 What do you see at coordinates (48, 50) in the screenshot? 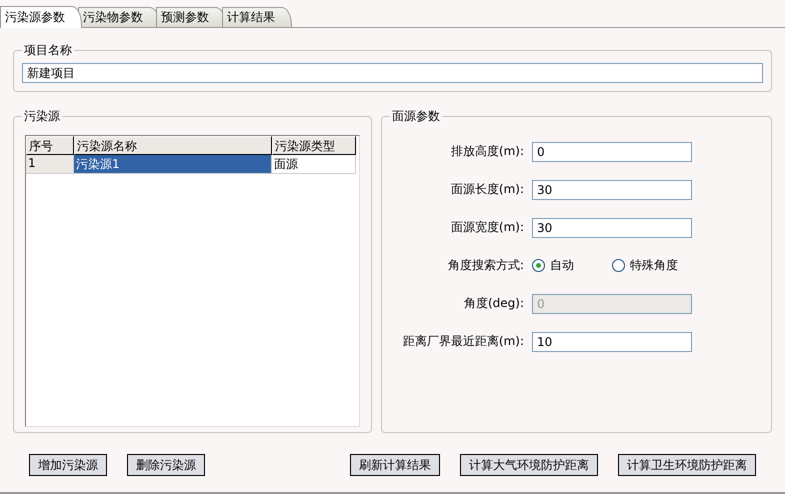
I see `group-title: 项目名称` at bounding box center [48, 50].